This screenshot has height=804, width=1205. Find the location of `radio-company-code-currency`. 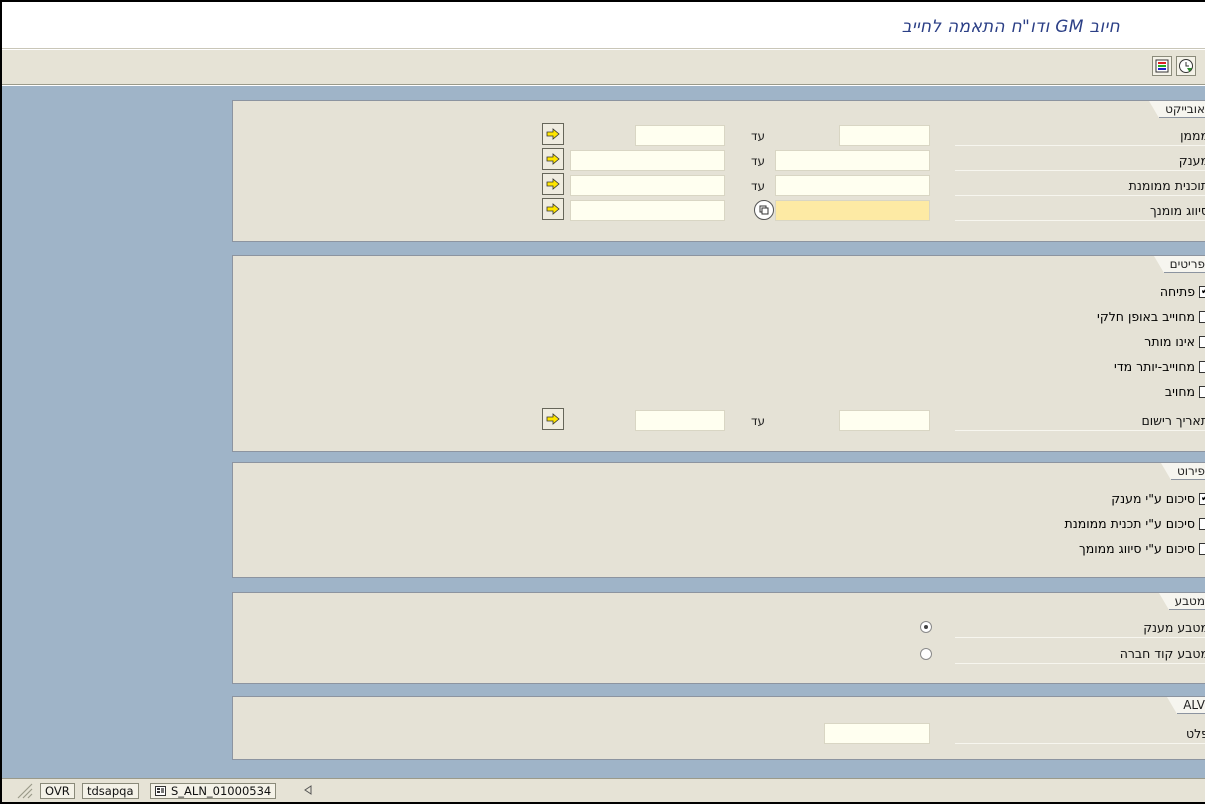

radio-company-code-currency is located at coordinates (926, 654).